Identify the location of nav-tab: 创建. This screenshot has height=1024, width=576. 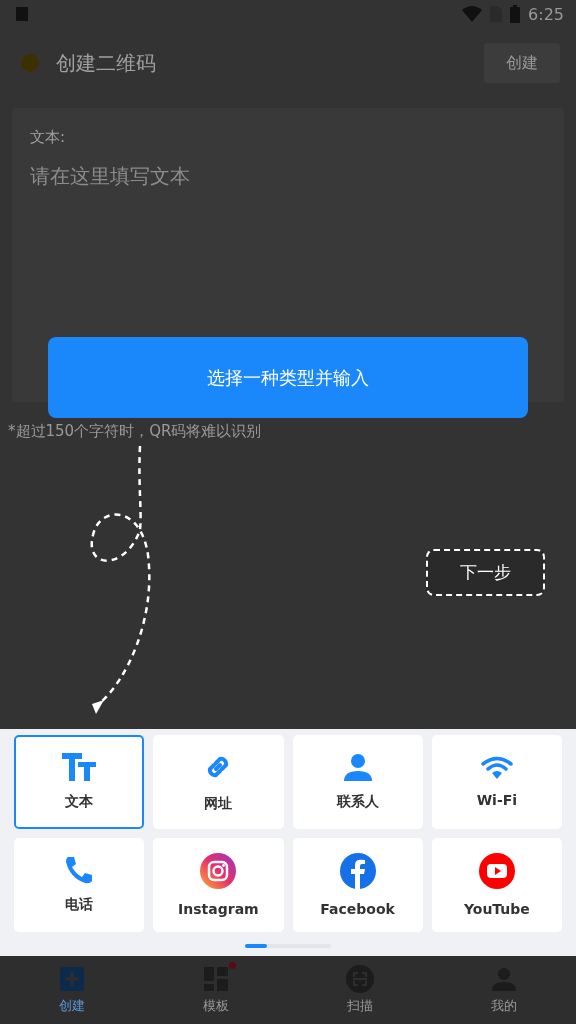
(72, 990).